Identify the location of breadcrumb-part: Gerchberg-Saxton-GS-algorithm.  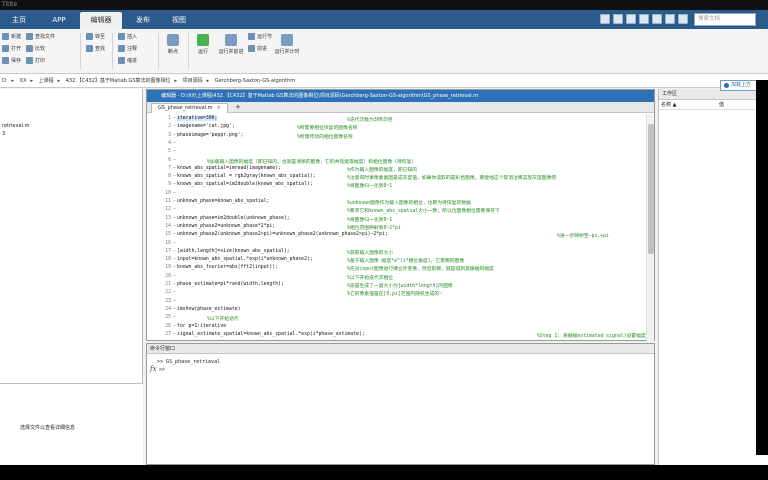
(255, 81).